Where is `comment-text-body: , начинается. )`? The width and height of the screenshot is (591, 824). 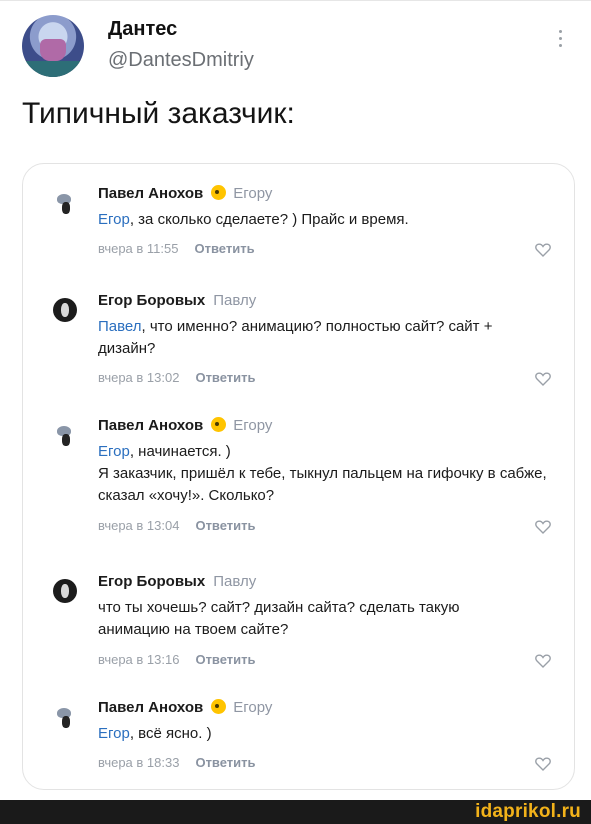
comment-text-body: , начинается. ) is located at coordinates (180, 451).